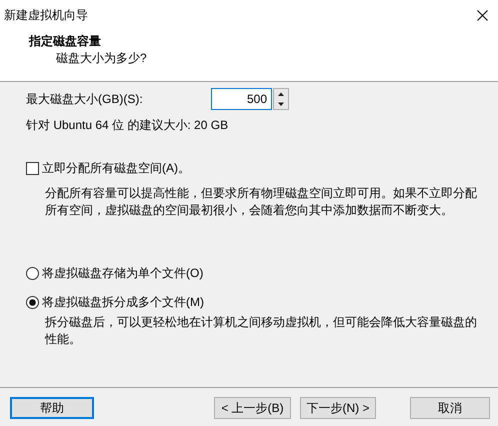 The width and height of the screenshot is (498, 426). Describe the element at coordinates (450, 408) in the screenshot. I see `wizard-button: 取消` at that location.